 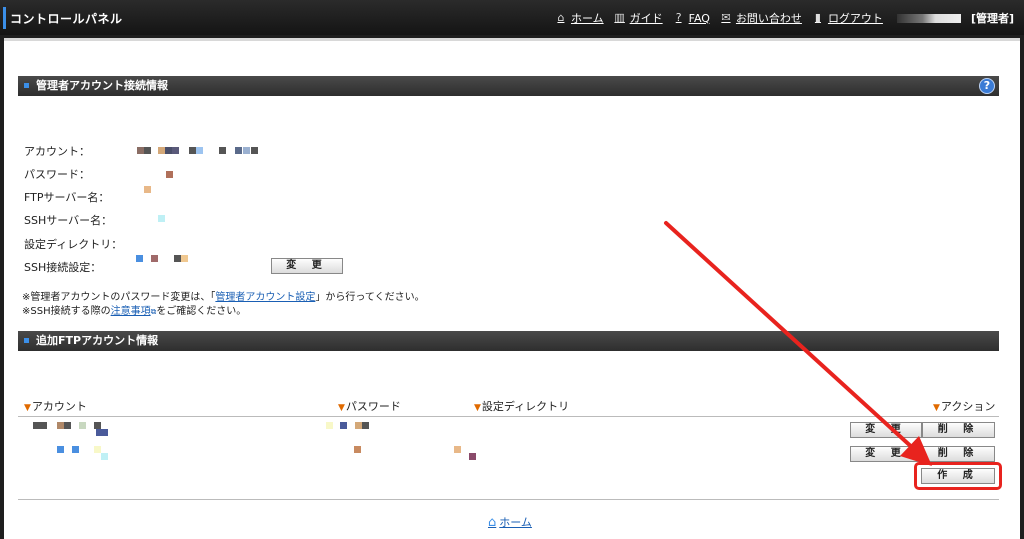 What do you see at coordinates (508, 499) in the screenshot?
I see `footer-divider` at bounding box center [508, 499].